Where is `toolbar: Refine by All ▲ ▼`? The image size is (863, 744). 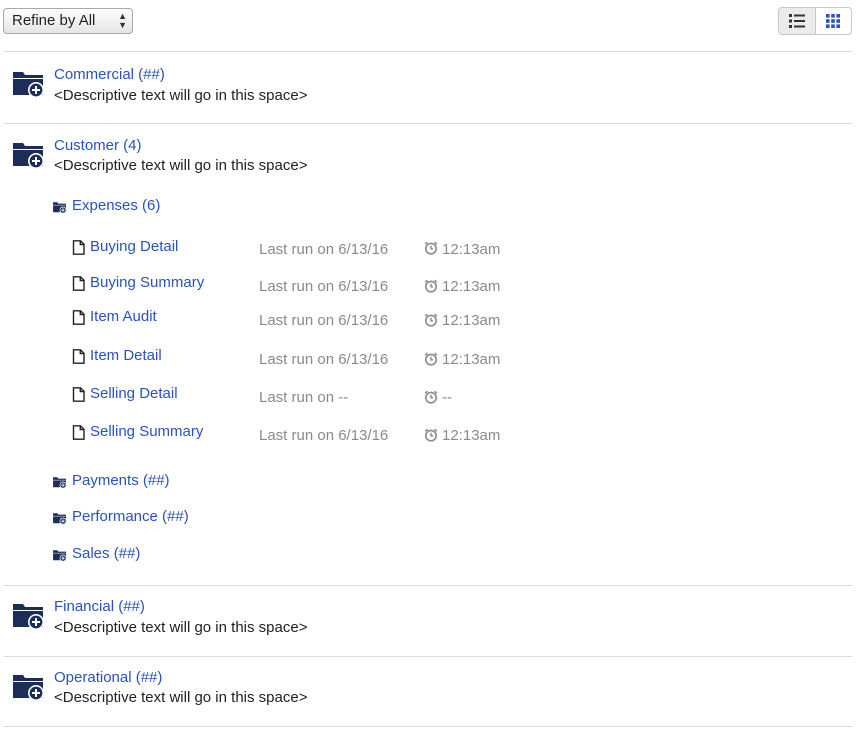
toolbar: Refine by All ▲ ▼ is located at coordinates (431, 25).